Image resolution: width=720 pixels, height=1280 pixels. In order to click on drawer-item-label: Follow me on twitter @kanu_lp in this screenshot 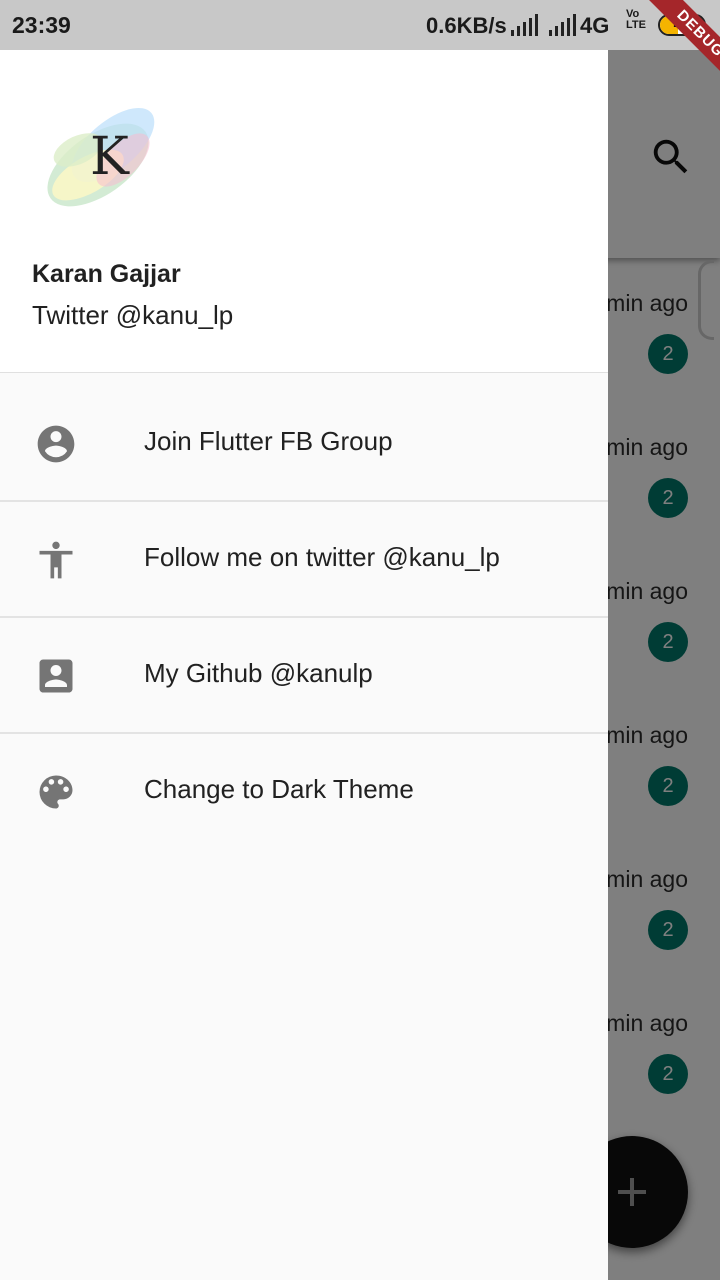, I will do `click(322, 557)`.